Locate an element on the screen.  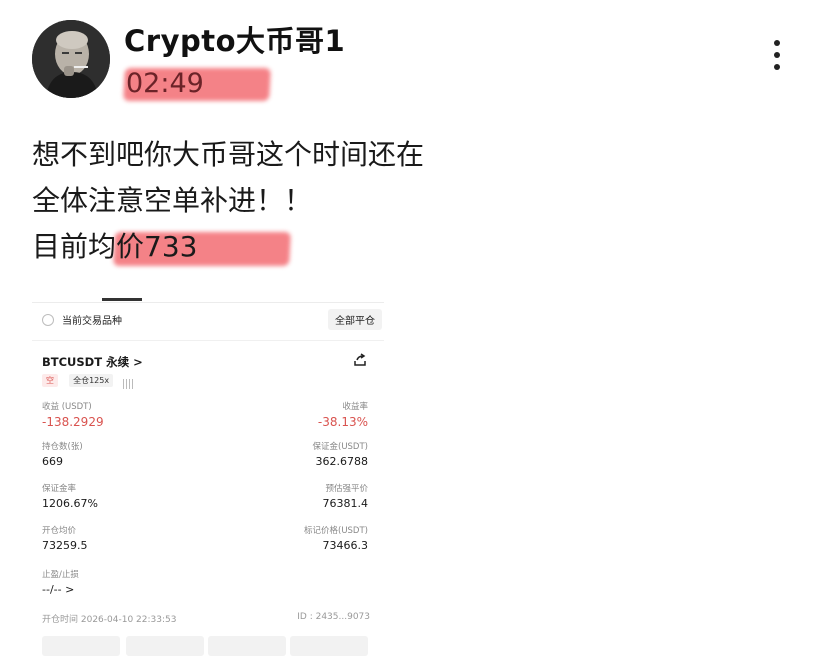
size-label: 持仓数(张) is located at coordinates (62, 447).